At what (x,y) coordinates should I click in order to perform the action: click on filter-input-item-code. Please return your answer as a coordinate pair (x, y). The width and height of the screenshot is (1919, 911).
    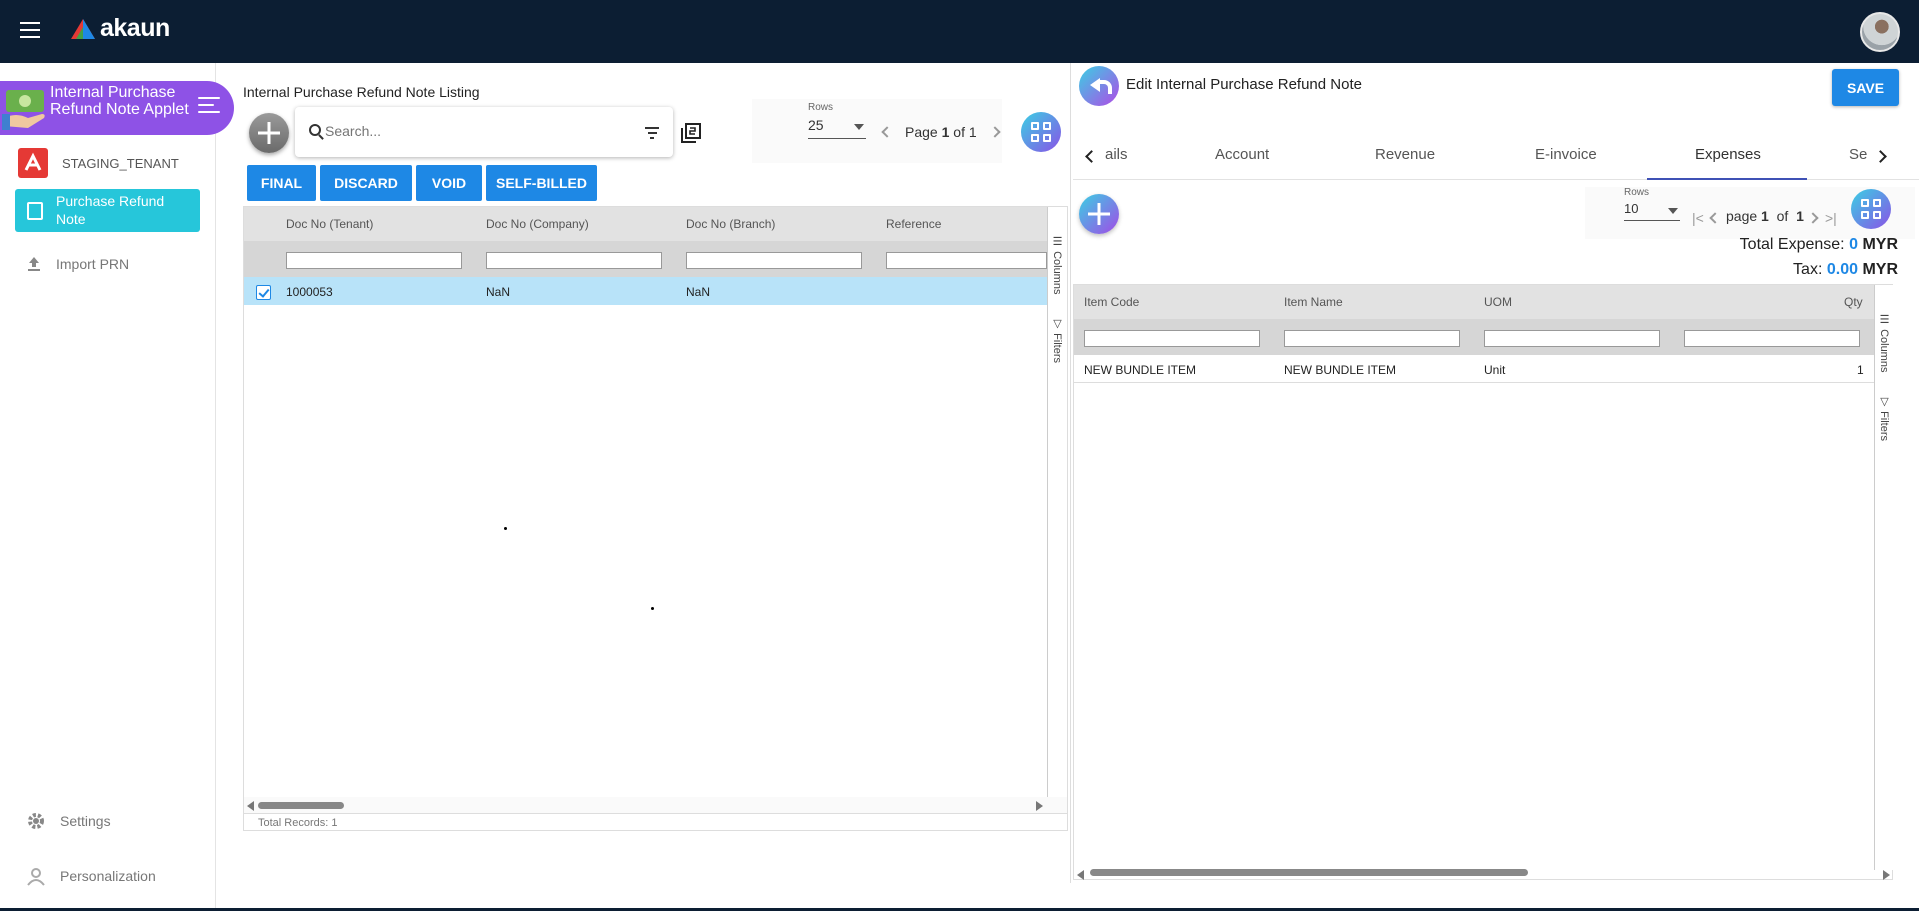
    Looking at the image, I should click on (1172, 338).